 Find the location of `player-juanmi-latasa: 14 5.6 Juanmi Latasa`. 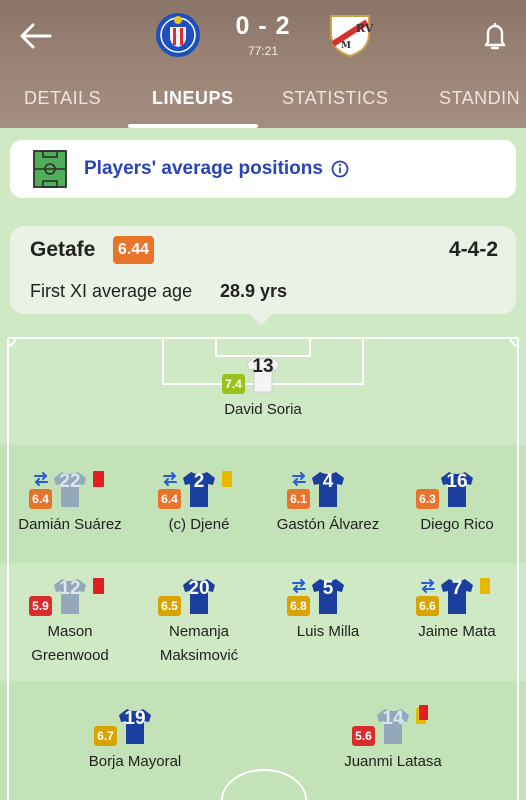

player-juanmi-latasa: 14 5.6 Juanmi Latasa is located at coordinates (393, 752).